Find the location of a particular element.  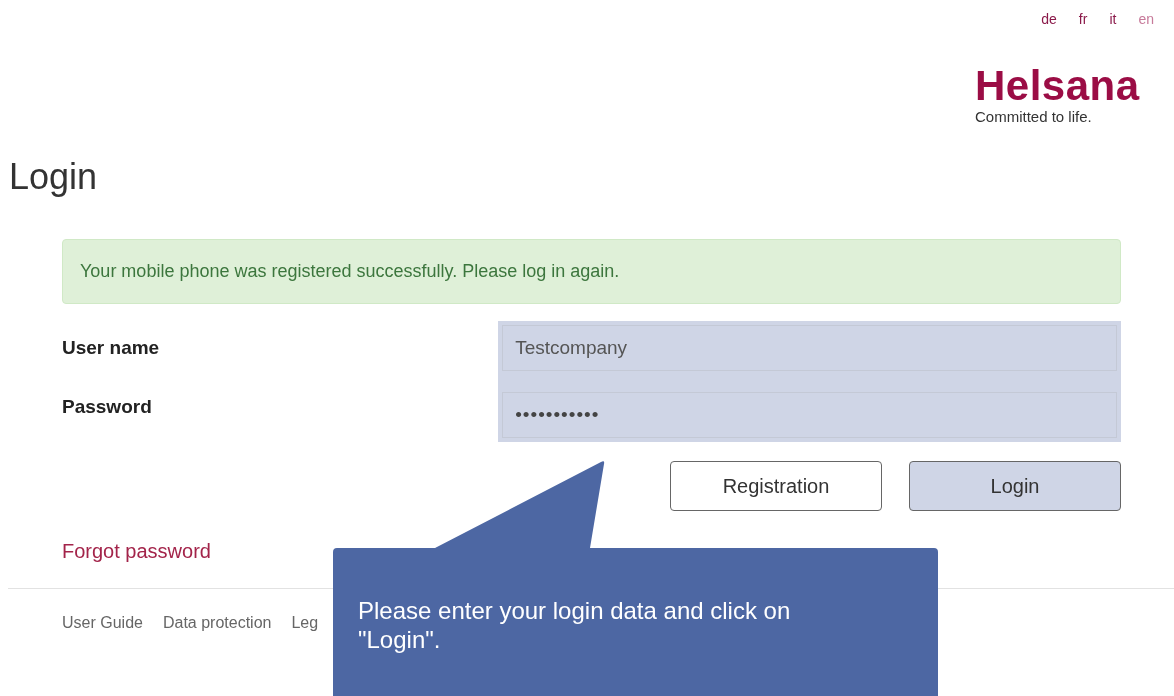

field-label: User name is located at coordinates (111, 348).